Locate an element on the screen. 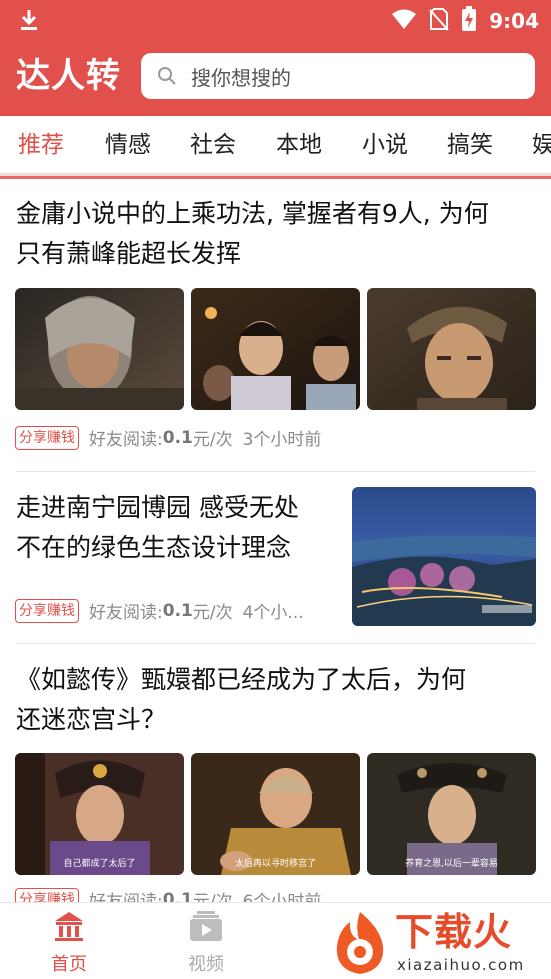 Image resolution: width=551 pixels, height=979 pixels. download-icon is located at coordinates (29, 22).